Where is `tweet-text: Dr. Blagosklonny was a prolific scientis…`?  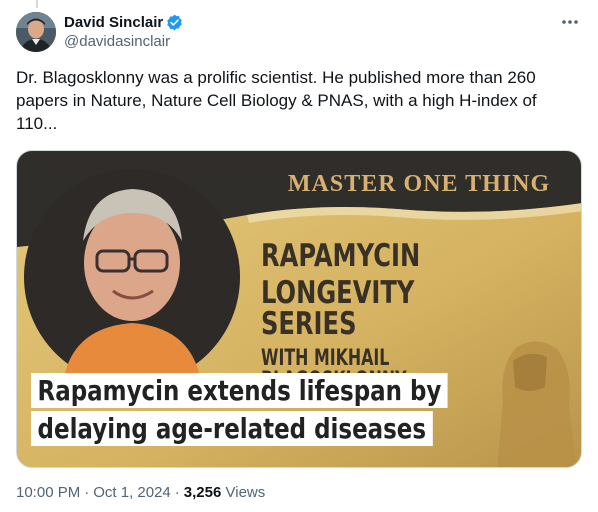
tweet-text: Dr. Blagosklonny was a prolific scientis… is located at coordinates (276, 100).